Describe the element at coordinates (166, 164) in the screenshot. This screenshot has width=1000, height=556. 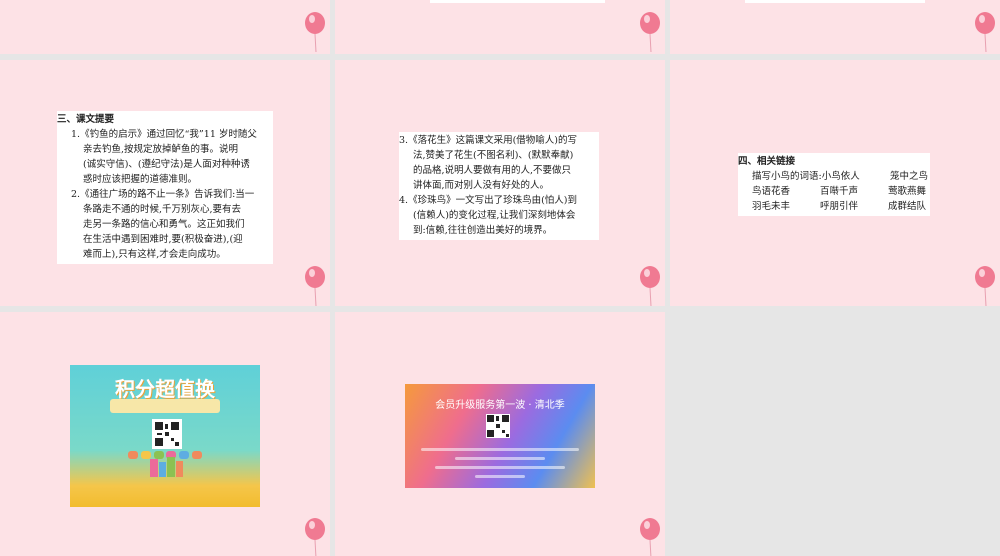
I see `summary-line: (诚实守信)、(遵纪守法)是人面对种种诱` at that location.